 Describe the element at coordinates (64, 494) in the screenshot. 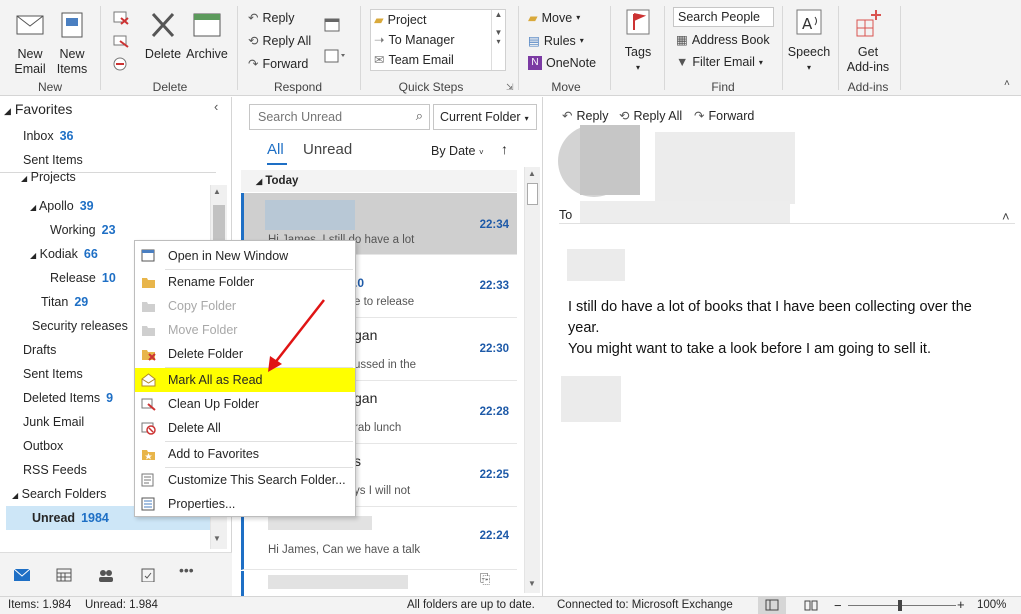

I see `folder-search-folders-label: Search Folders` at that location.